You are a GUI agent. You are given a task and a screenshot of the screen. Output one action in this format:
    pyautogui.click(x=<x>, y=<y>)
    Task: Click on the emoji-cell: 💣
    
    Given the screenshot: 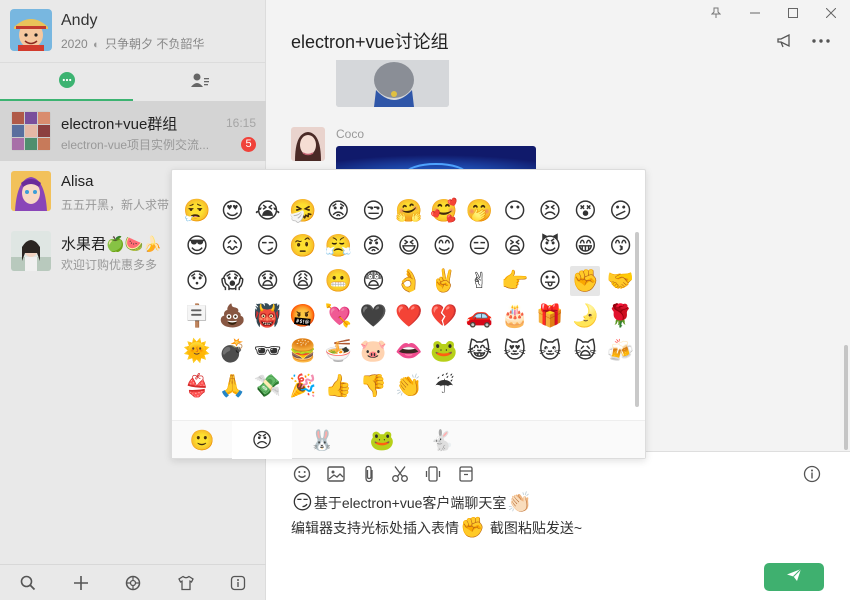 What is the action you would take?
    pyautogui.click(x=232, y=351)
    